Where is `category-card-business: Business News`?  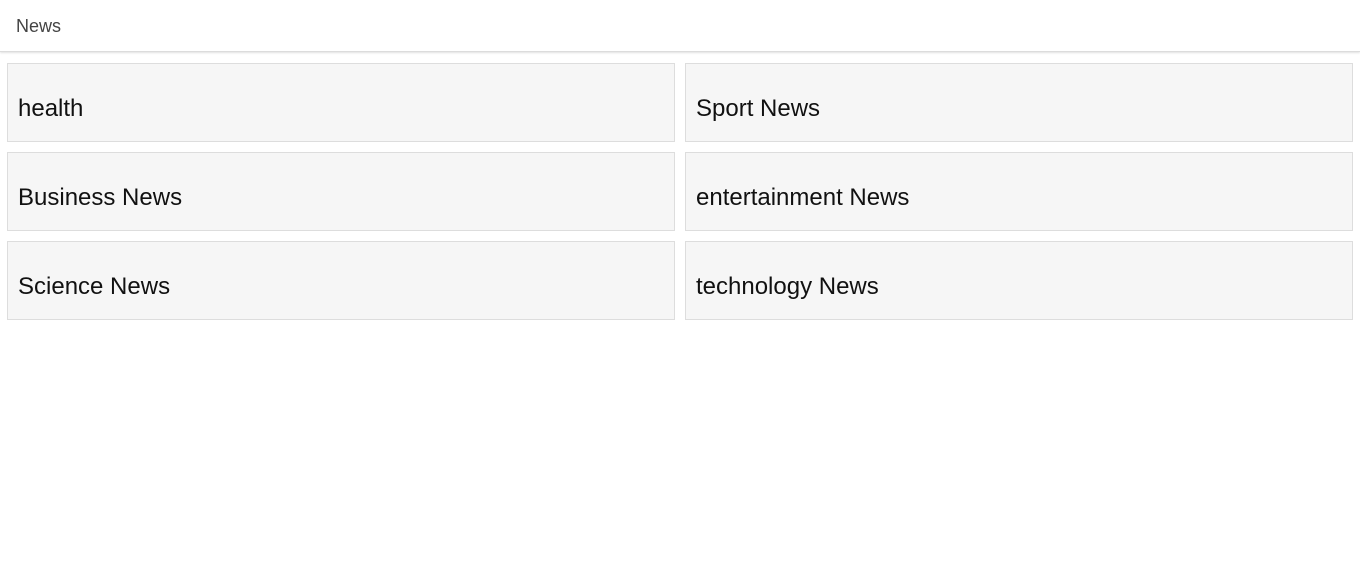 category-card-business: Business News is located at coordinates (341, 191).